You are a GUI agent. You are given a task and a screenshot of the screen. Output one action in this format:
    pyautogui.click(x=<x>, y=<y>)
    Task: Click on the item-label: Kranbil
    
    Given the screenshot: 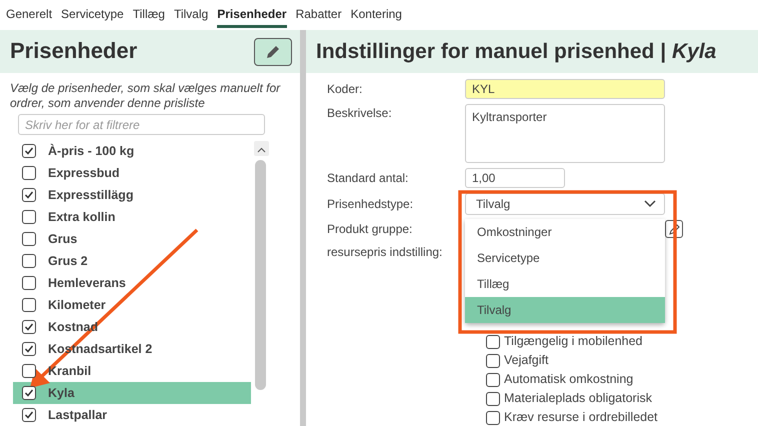 What is the action you would take?
    pyautogui.click(x=70, y=371)
    